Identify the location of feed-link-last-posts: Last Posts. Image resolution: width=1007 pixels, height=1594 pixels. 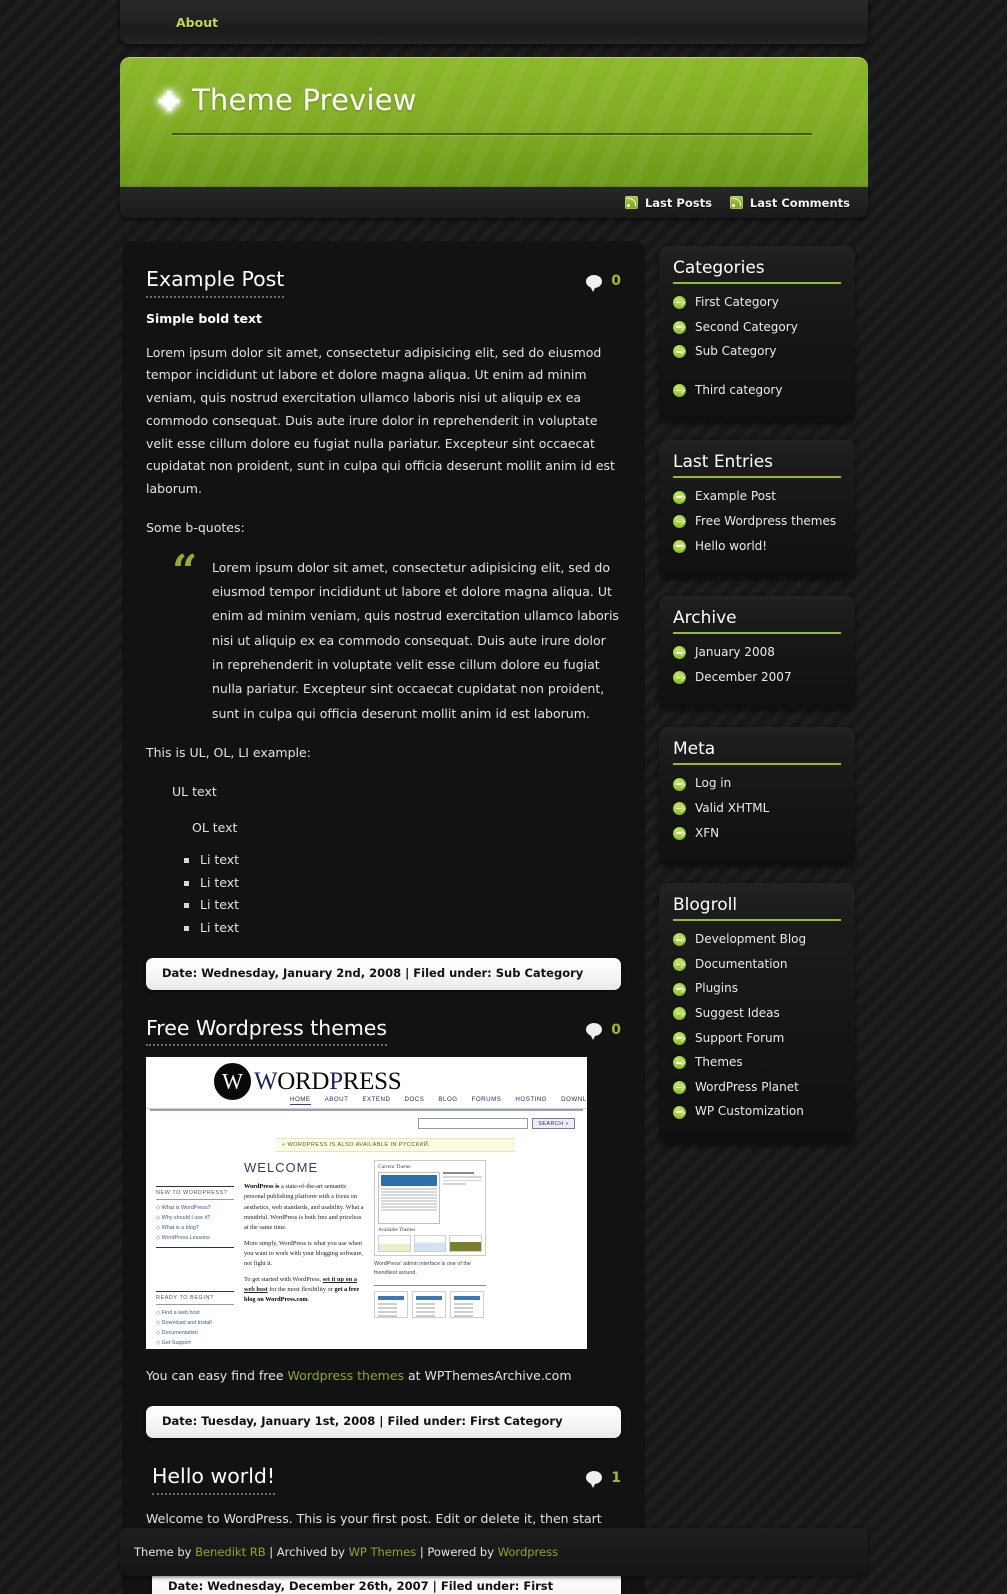
(668, 203).